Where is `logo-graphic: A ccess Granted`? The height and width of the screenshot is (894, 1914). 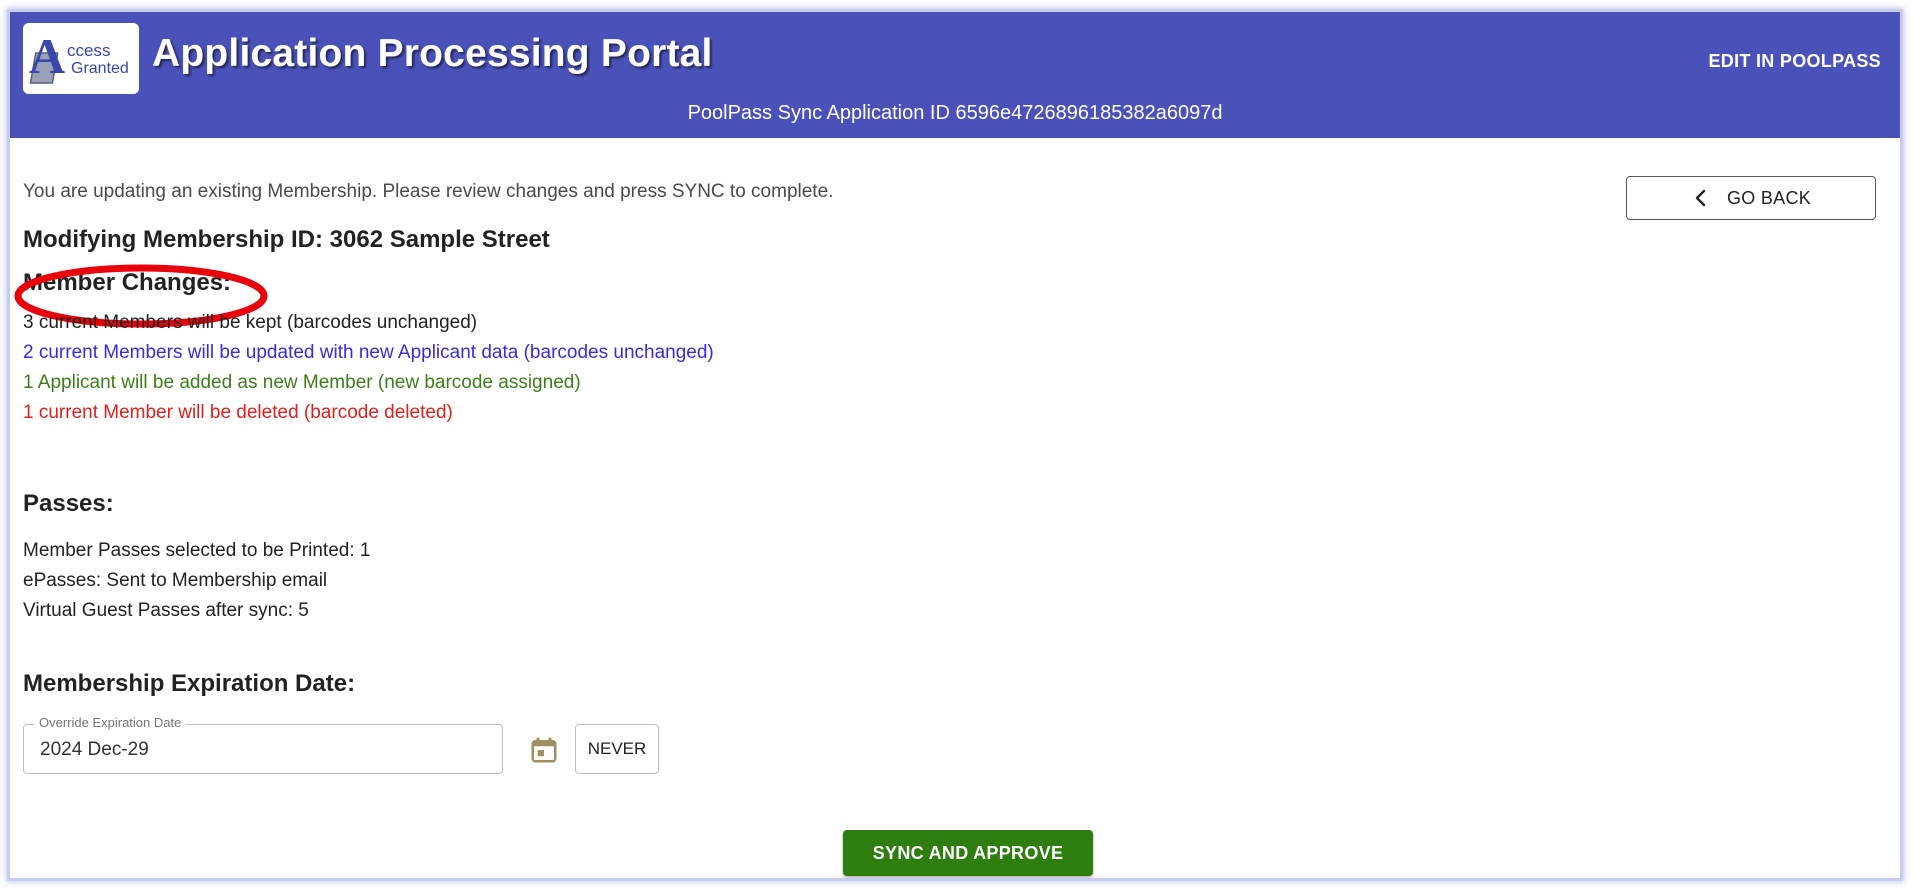
logo-graphic: A ccess Granted is located at coordinates (81, 58).